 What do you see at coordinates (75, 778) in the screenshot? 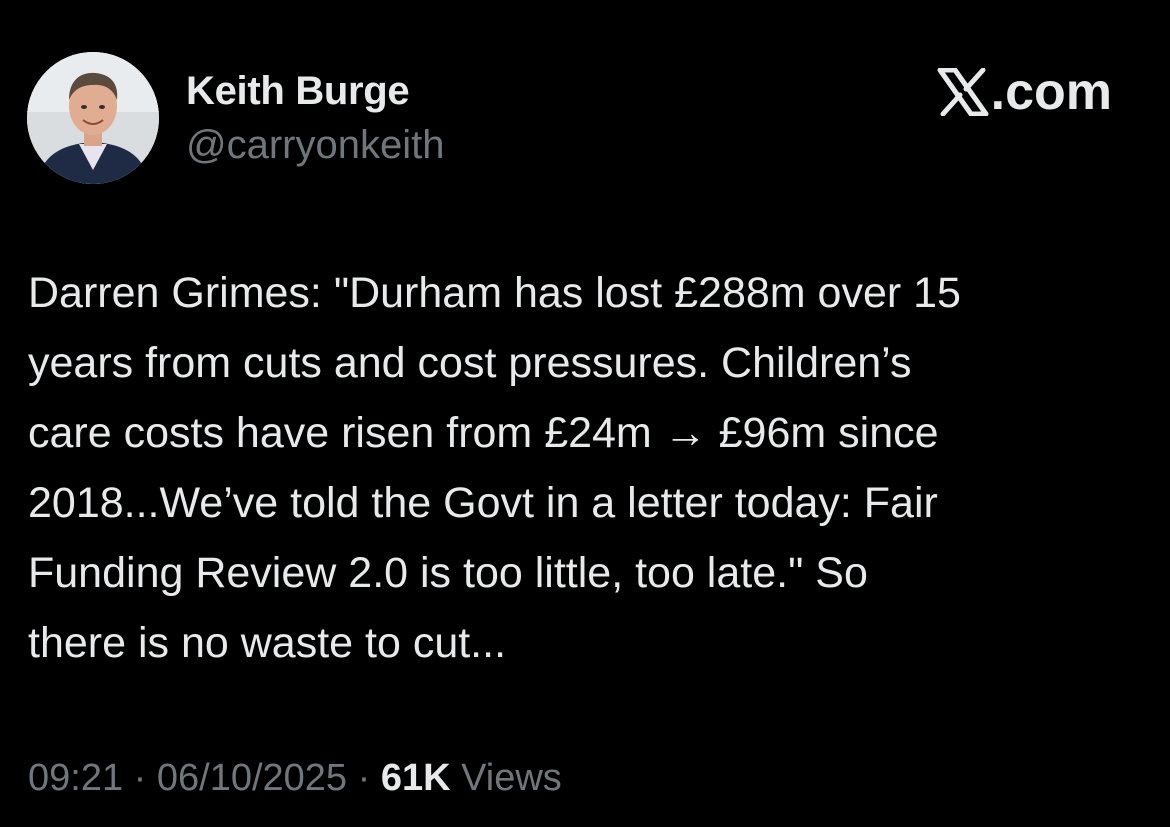
I see `tweet-time: 09:21` at bounding box center [75, 778].